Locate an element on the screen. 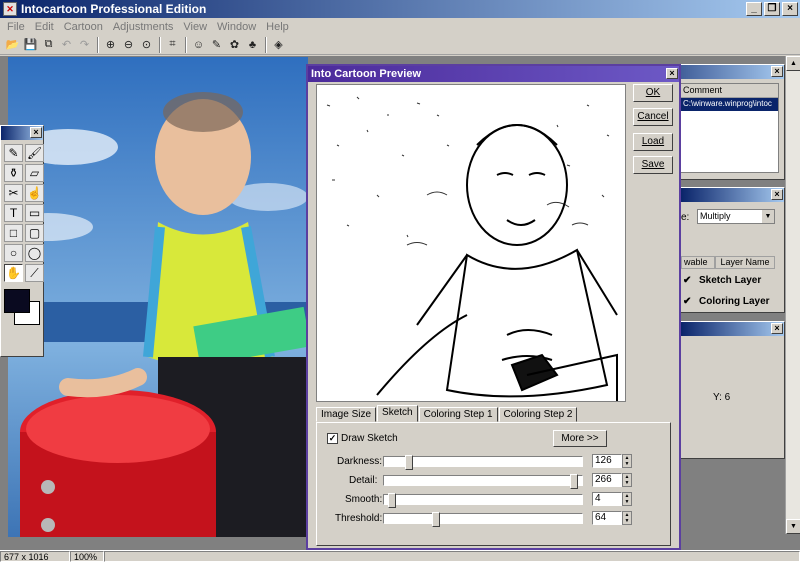 The image size is (800, 562). layer-row: ✔ Sketch Layer is located at coordinates (738, 280).